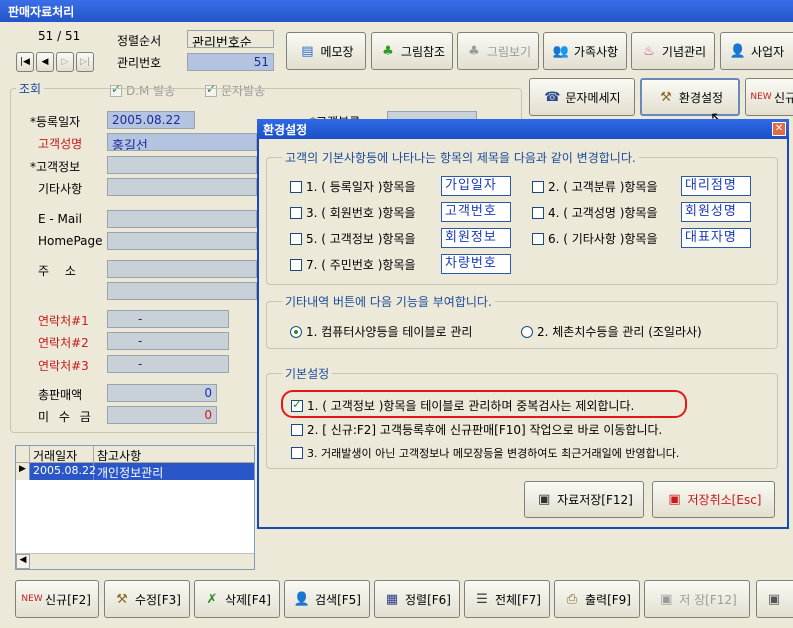  I want to click on print-button: ⎙ 출력[F9], so click(597, 599).